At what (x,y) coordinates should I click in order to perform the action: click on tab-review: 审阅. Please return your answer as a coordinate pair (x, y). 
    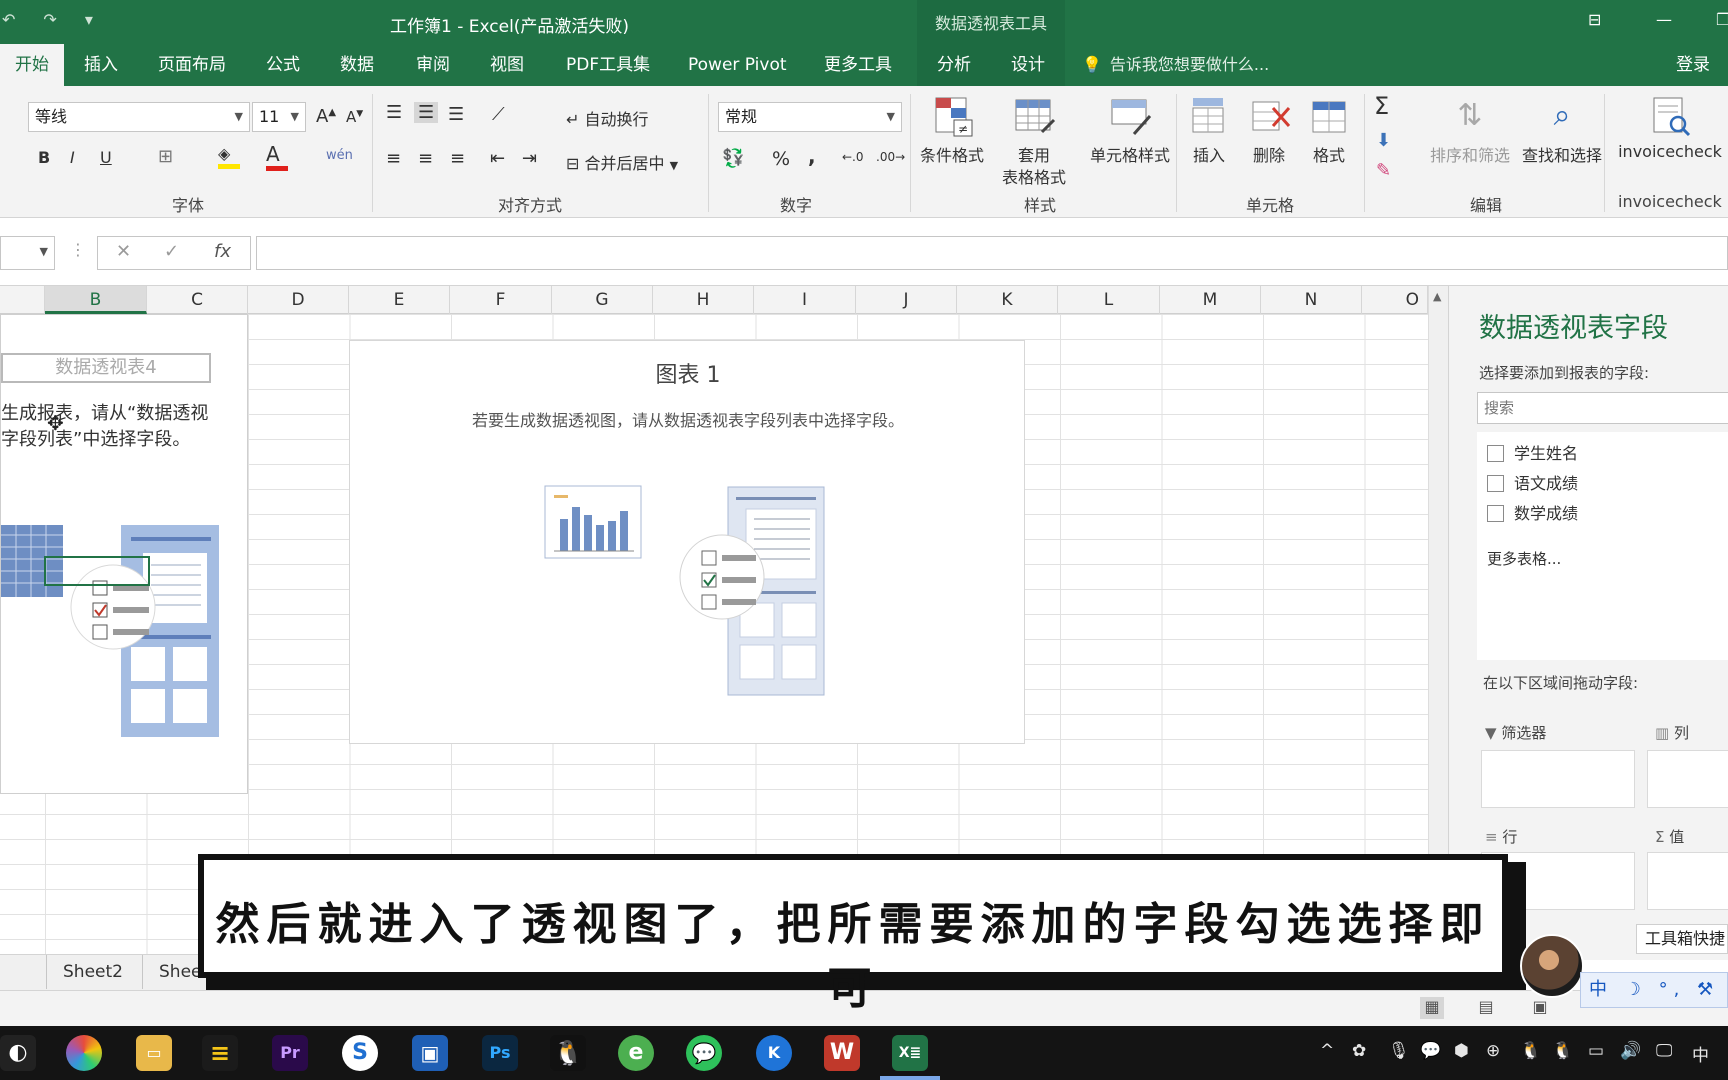
    Looking at the image, I should click on (433, 65).